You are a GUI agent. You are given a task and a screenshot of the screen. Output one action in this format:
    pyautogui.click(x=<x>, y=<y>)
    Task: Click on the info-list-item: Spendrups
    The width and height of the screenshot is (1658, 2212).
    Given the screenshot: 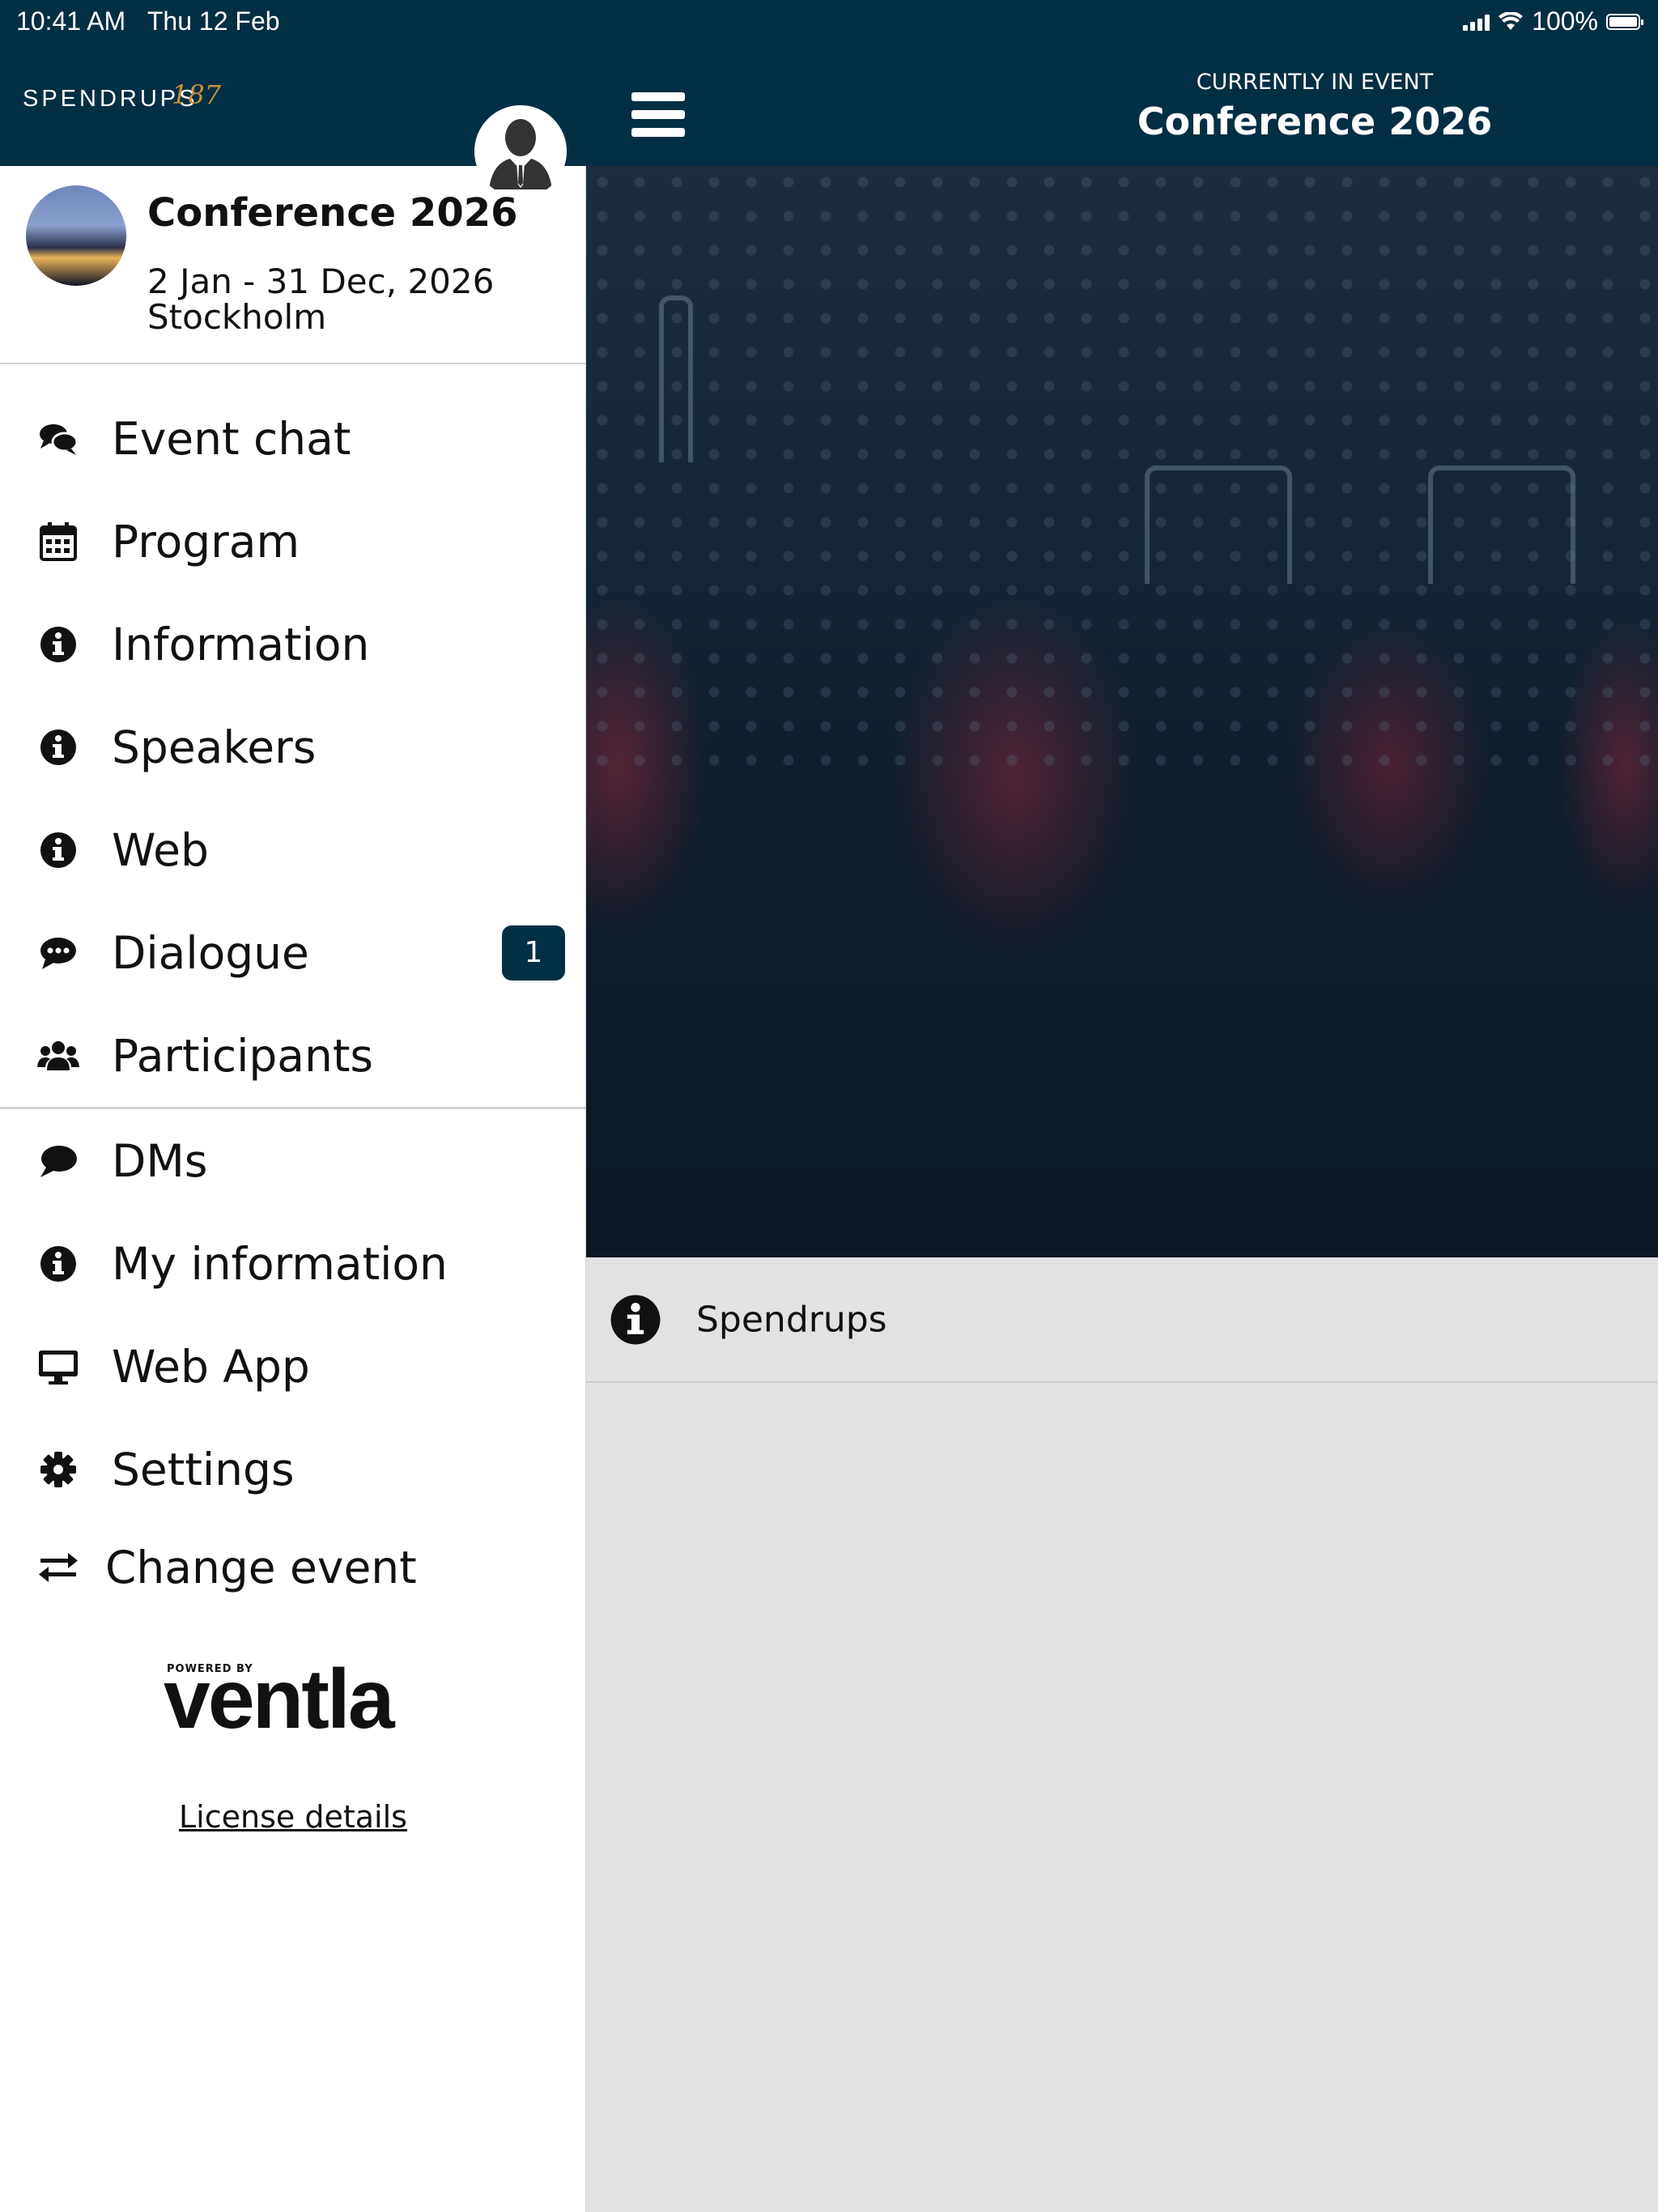 What is the action you would take?
    pyautogui.click(x=1122, y=1320)
    